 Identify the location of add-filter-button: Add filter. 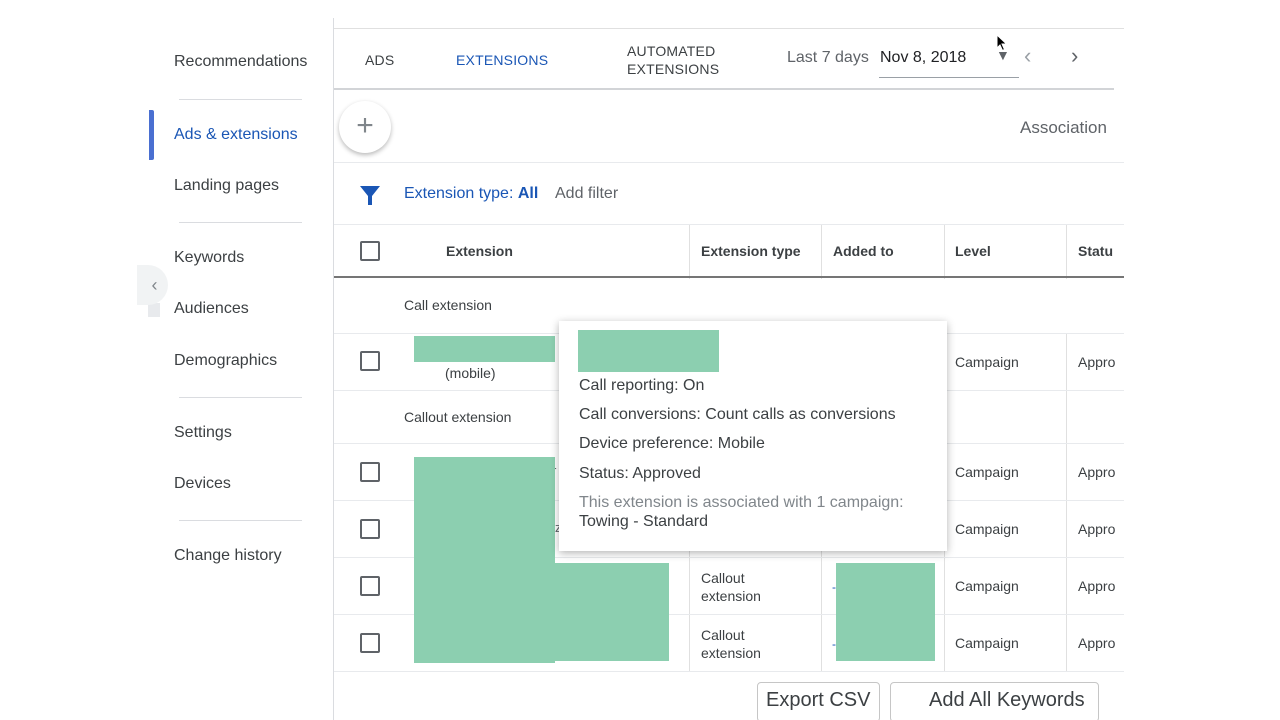
(586, 194).